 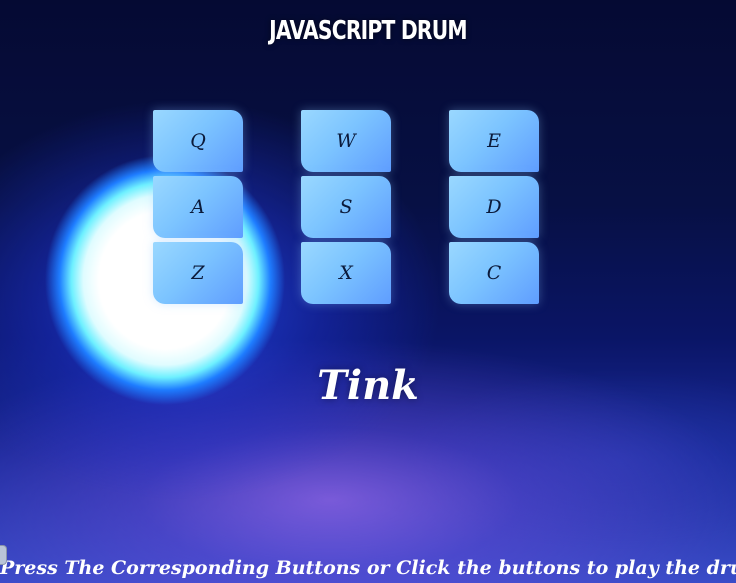 What do you see at coordinates (346, 141) in the screenshot?
I see `drum-pad-w: W` at bounding box center [346, 141].